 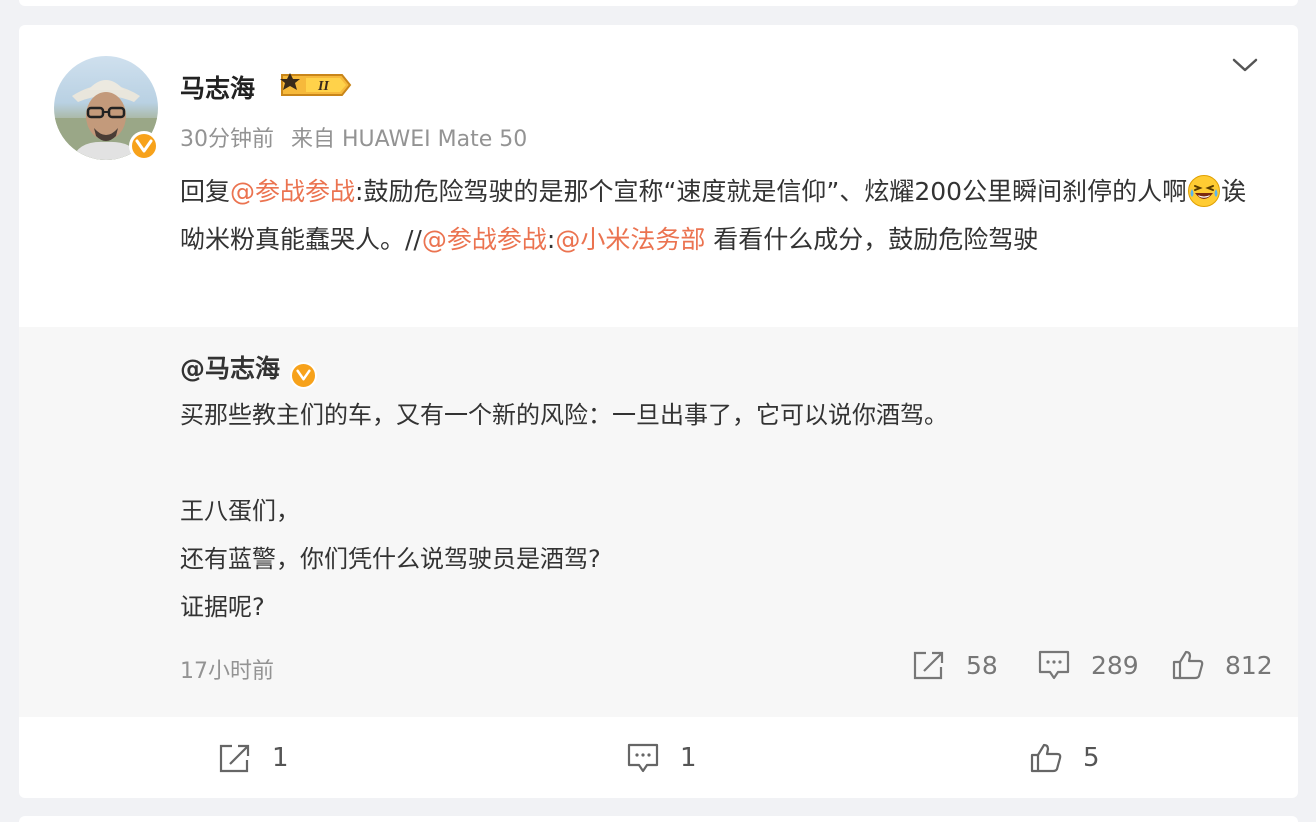 I want to click on chevron-down-icon, so click(x=1245, y=65).